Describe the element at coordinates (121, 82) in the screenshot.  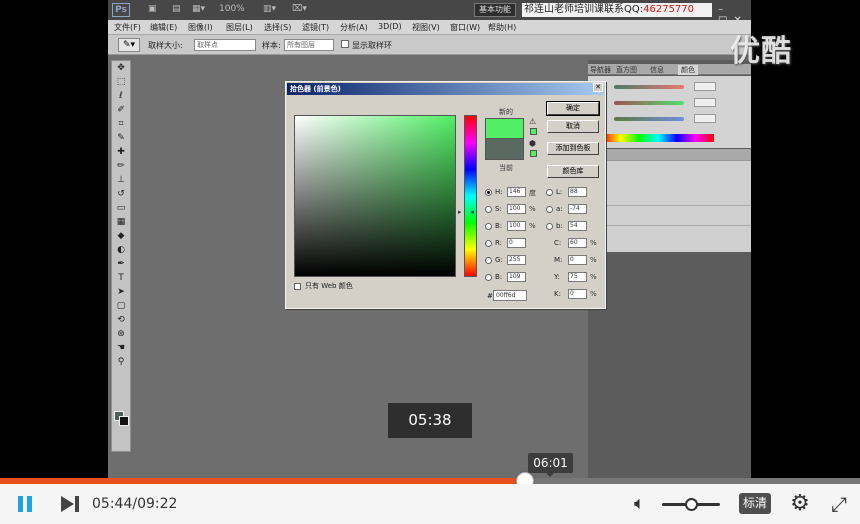
I see `marquee-tool-icon: ⬚` at that location.